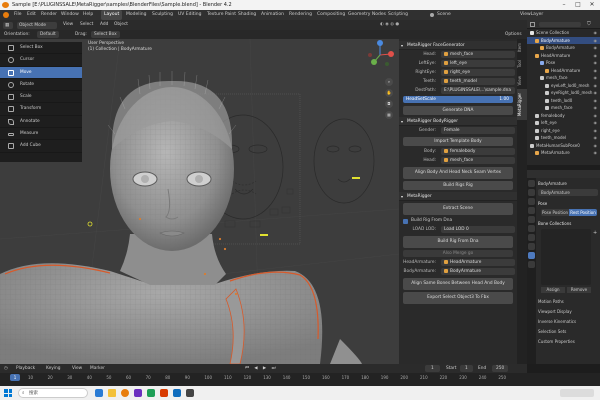 The image size is (600, 400). Describe the element at coordinates (272, 15) in the screenshot. I see `tab-animation: Animation` at that location.